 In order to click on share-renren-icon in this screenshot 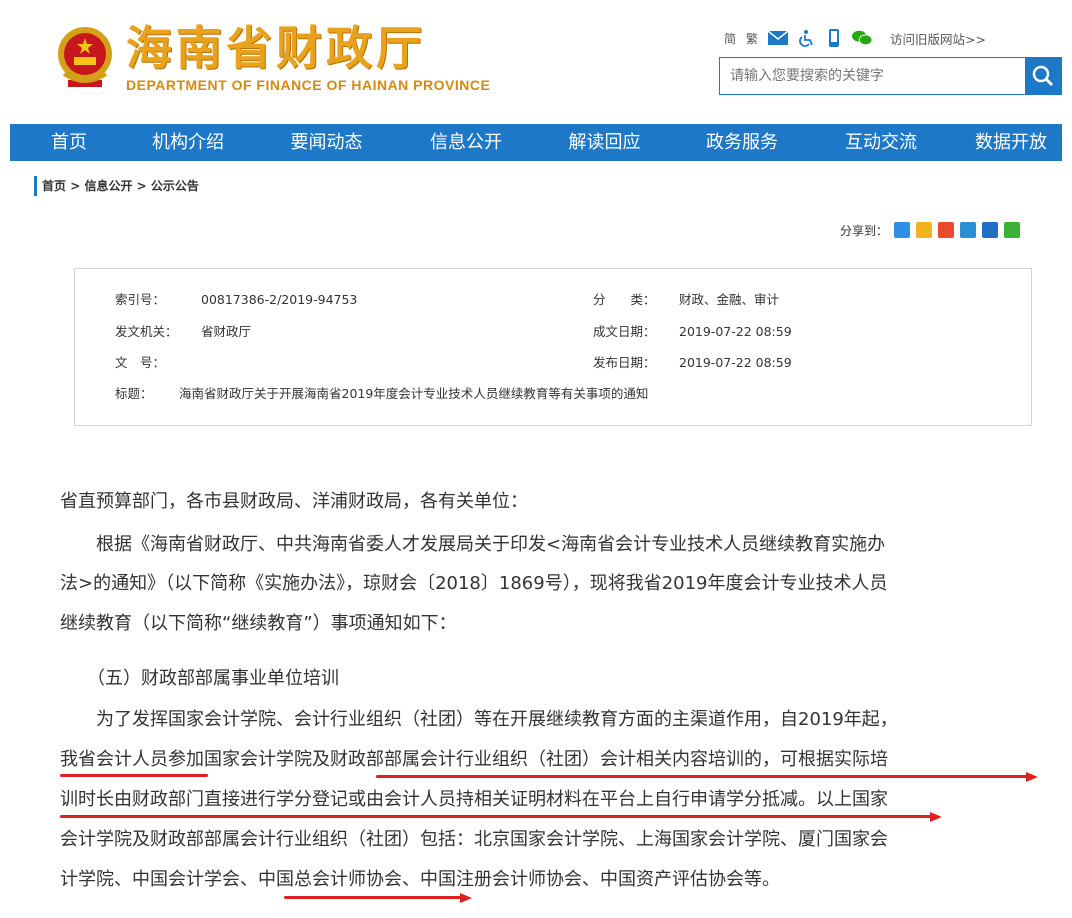, I will do `click(990, 230)`.